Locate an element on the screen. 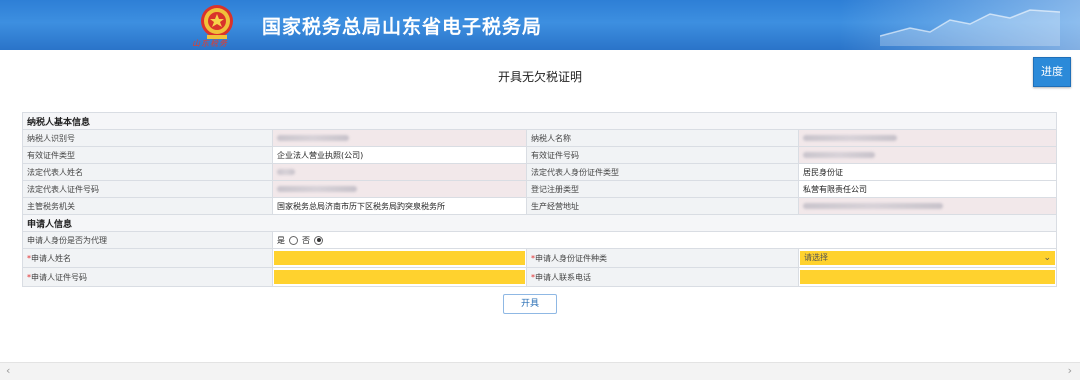 This screenshot has width=1080, height=380. page-title: 开具无欠税证明 is located at coordinates (539, 77).